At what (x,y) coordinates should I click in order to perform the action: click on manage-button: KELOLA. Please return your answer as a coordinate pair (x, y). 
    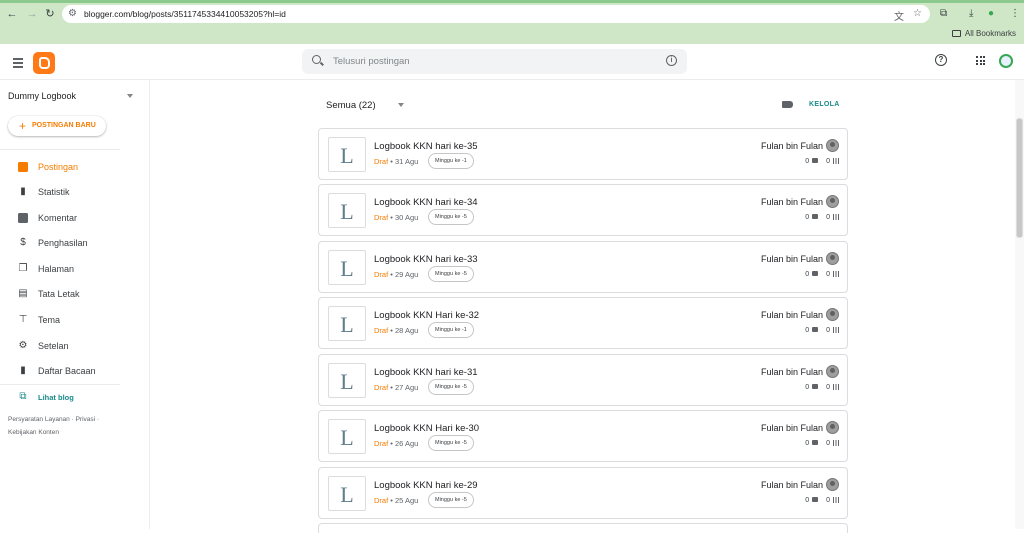
    Looking at the image, I should click on (824, 104).